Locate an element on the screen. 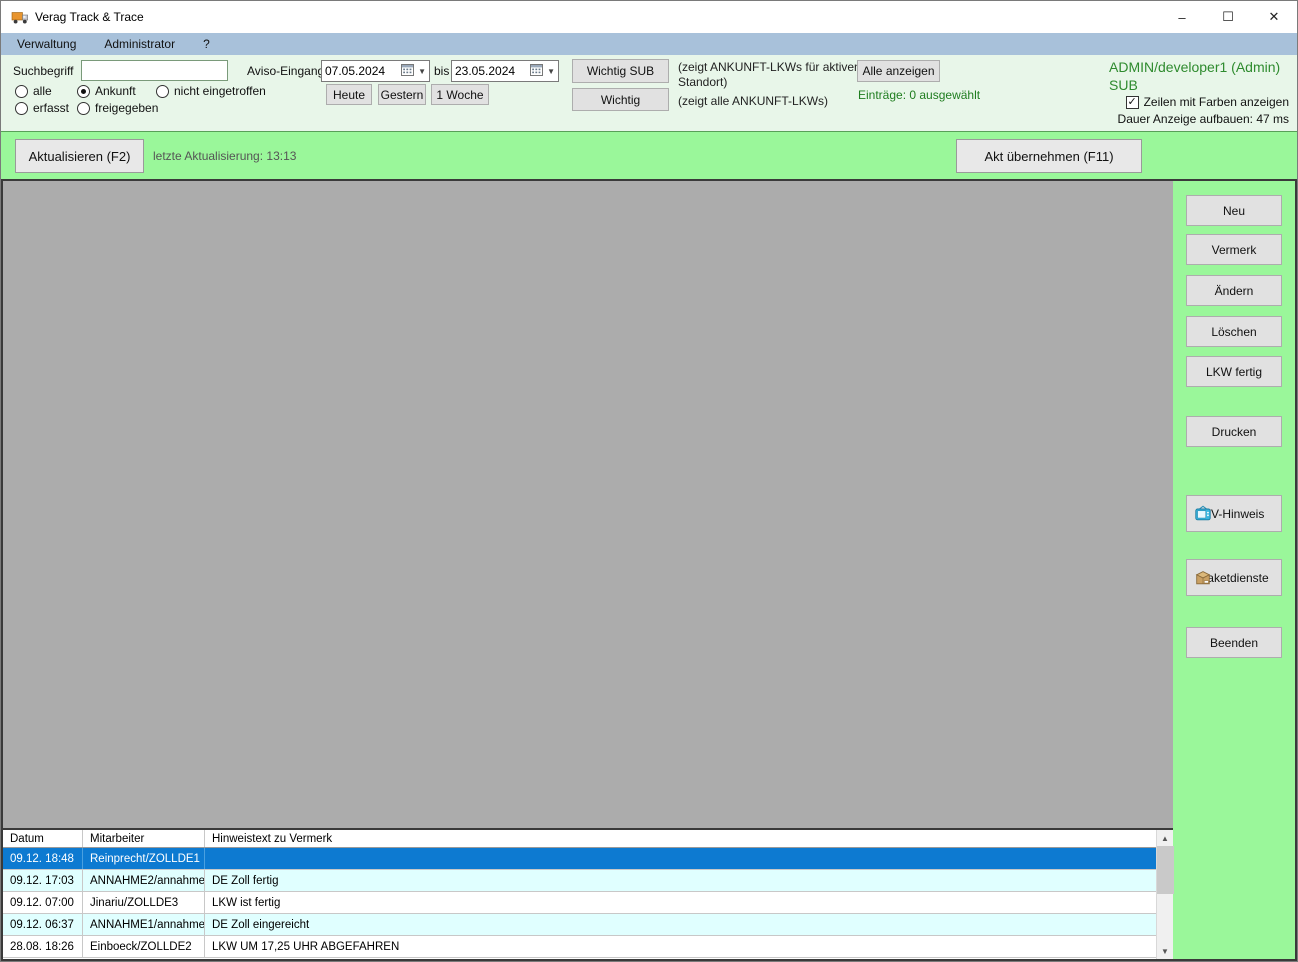 This screenshot has width=1298, height=962. title-bar: Verag Track & Trace – ☐ ✕ is located at coordinates (649, 17).